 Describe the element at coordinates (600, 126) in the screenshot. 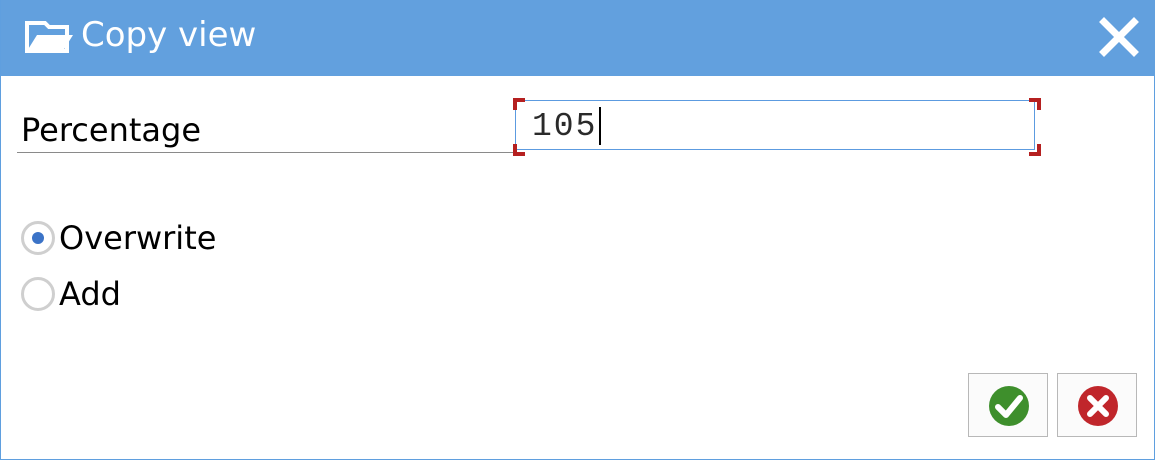

I see `text-caret` at that location.